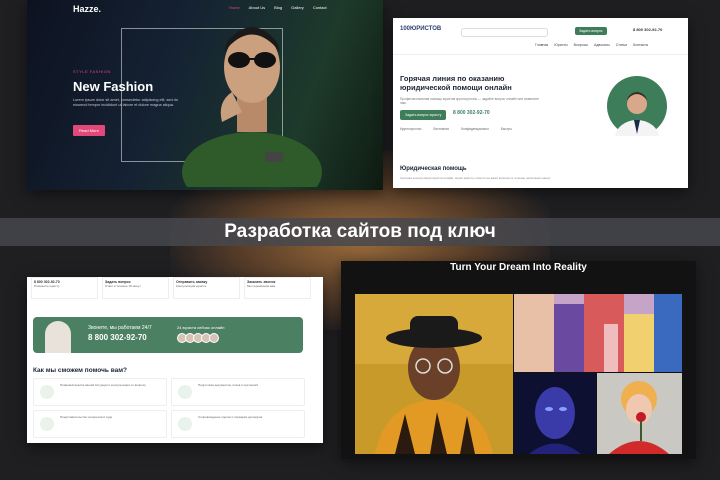 This screenshot has width=720, height=480. What do you see at coordinates (411, 129) in the screenshot?
I see `feature-item: Круглосуточно` at bounding box center [411, 129].